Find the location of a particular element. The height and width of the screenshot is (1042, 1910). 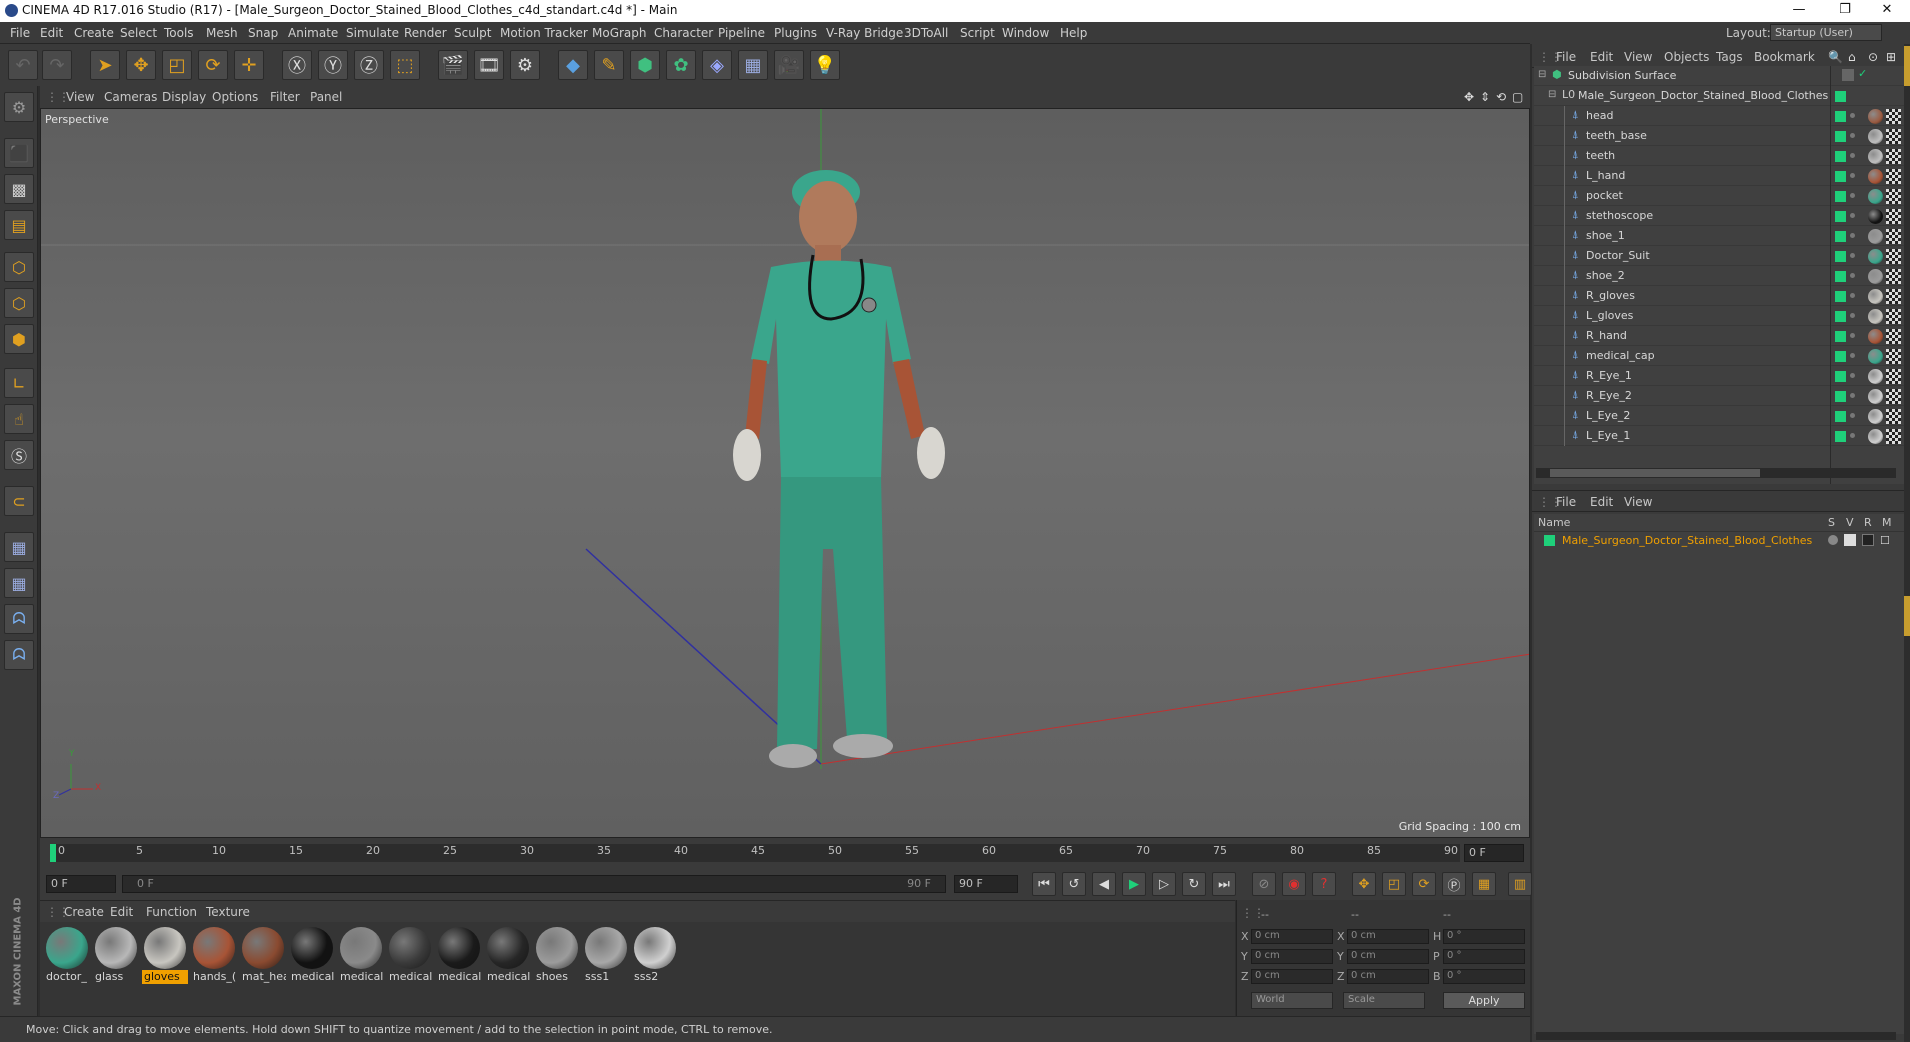

live-selection-icon: ➤ is located at coordinates (105, 65).